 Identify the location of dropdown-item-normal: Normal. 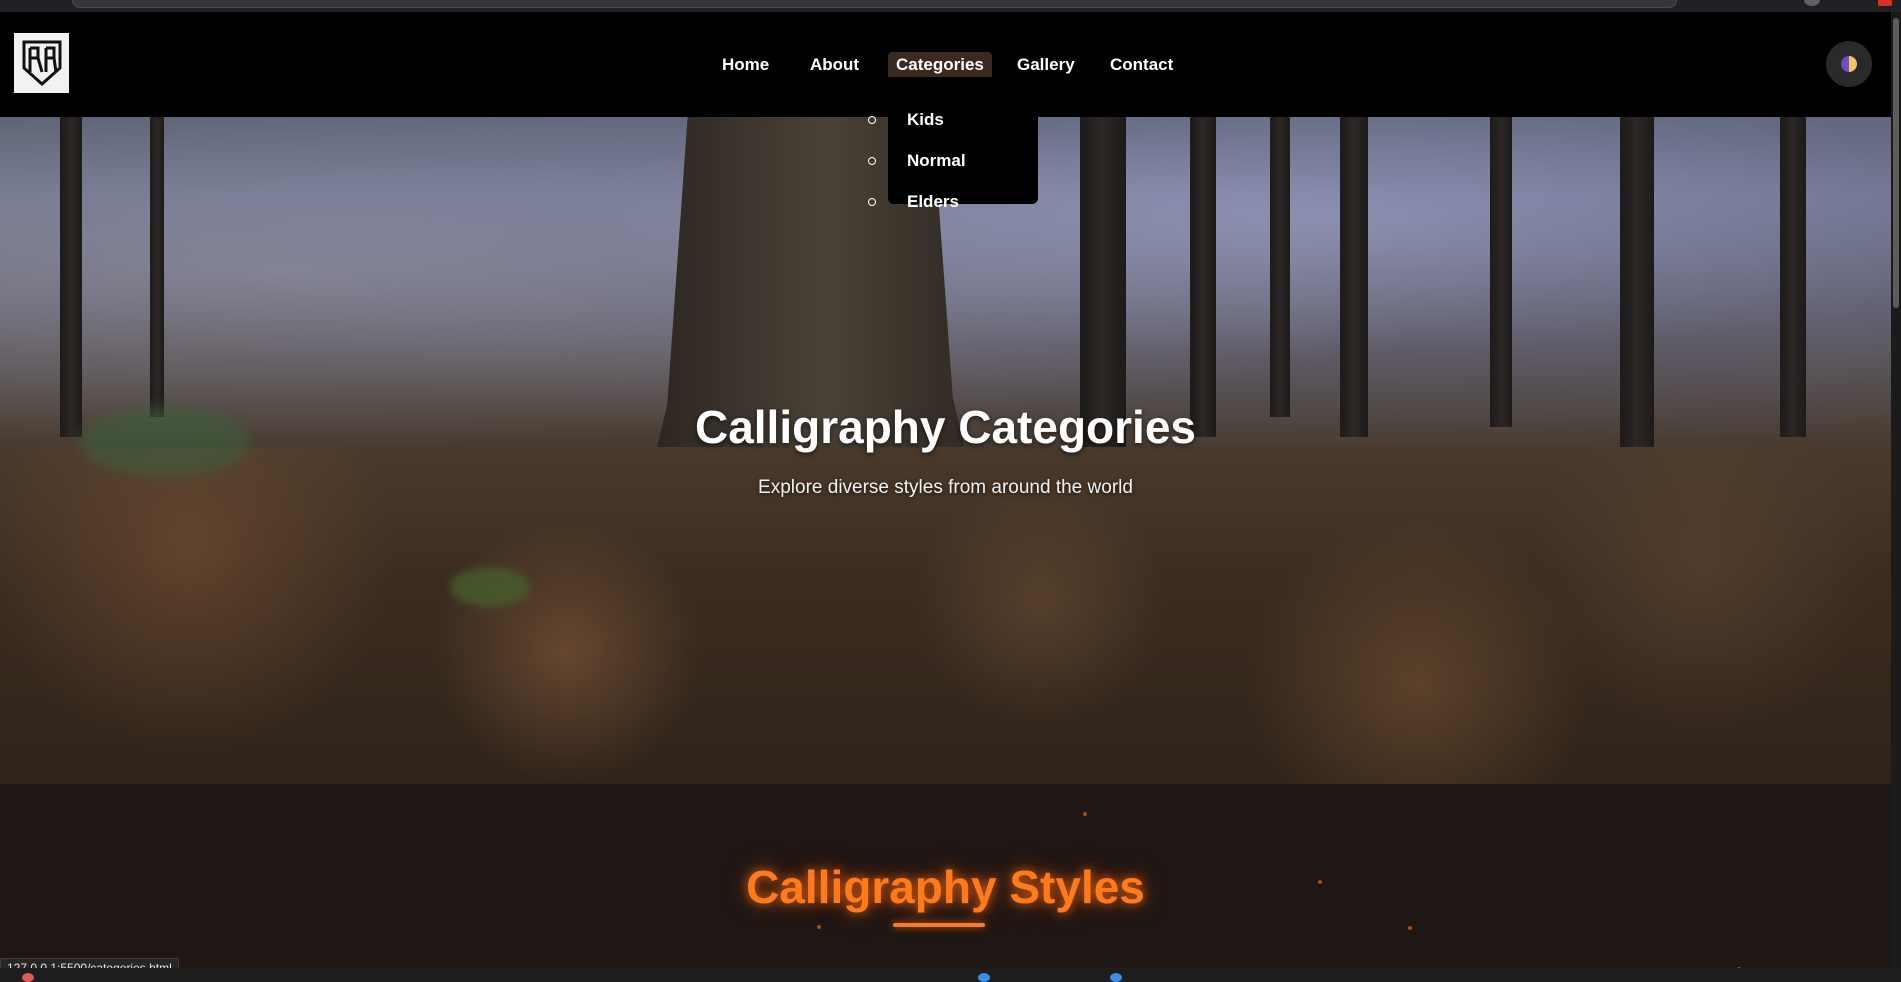
(953, 161).